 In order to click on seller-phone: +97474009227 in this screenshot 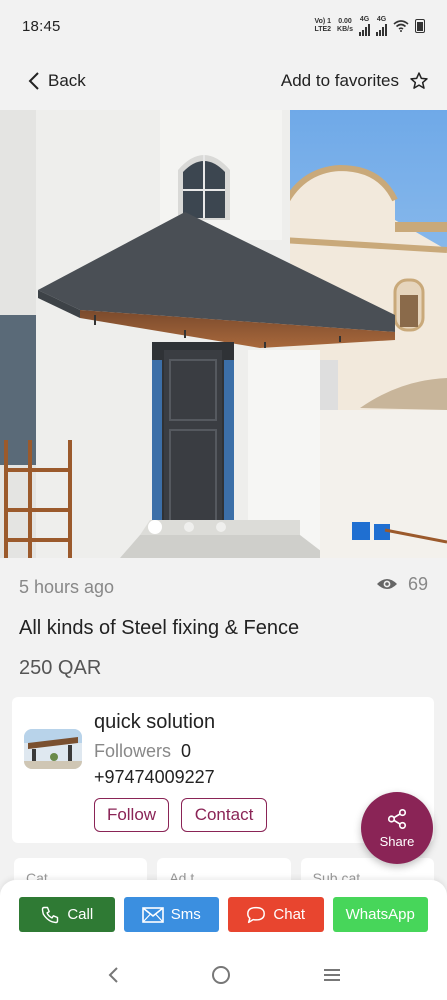, I will do `click(154, 777)`.